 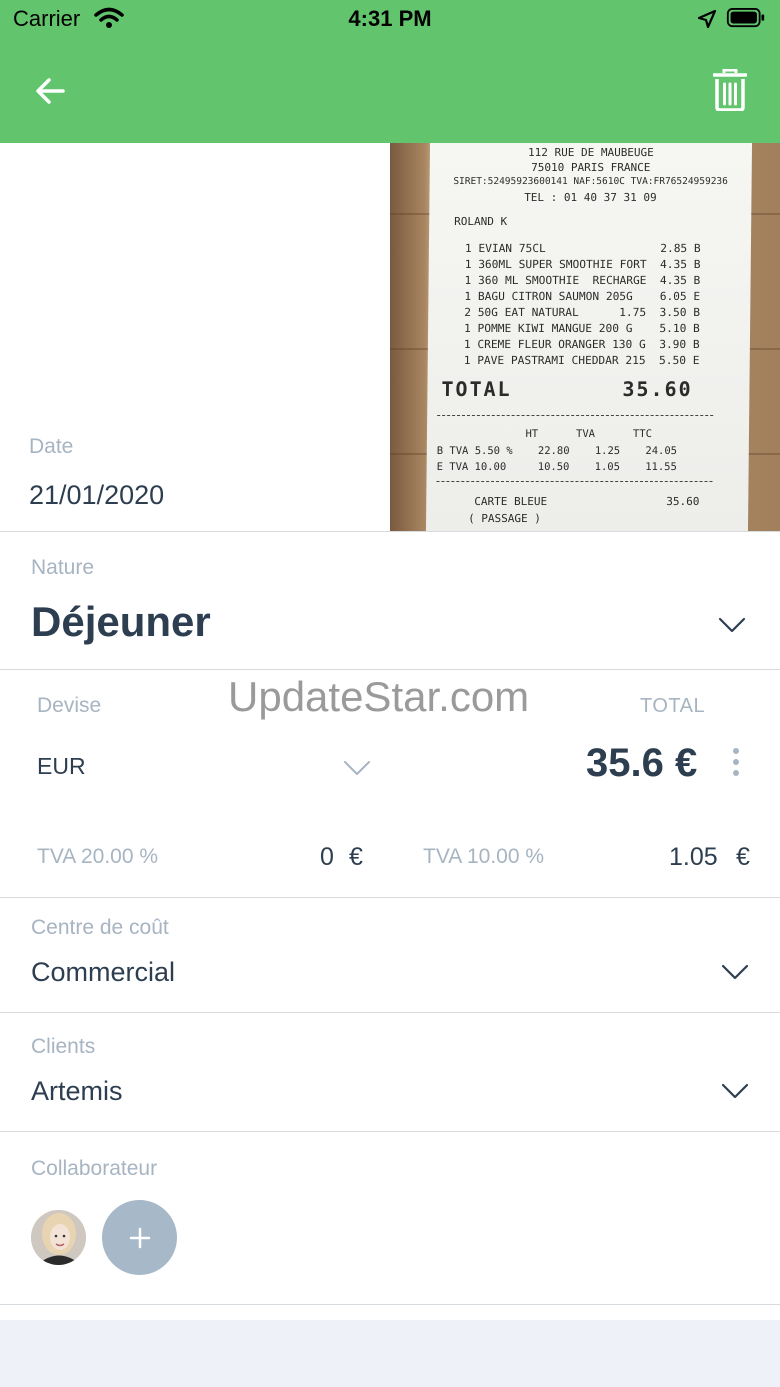 I want to click on receipt-item: 1 POMME KIWI MANGUE 200 G 5.10 B, so click(x=582, y=328).